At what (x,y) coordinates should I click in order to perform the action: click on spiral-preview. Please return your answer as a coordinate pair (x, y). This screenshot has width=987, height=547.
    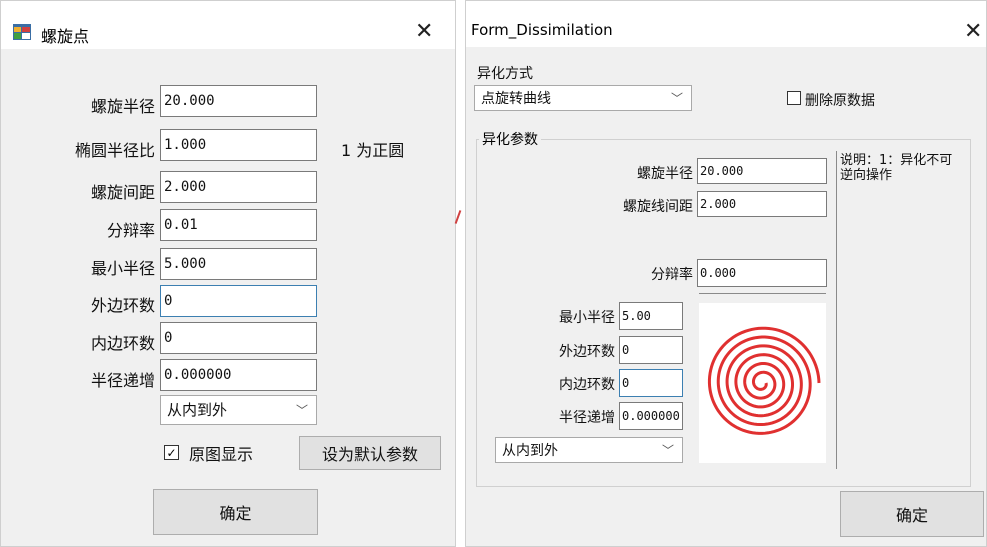
    Looking at the image, I should click on (762, 383).